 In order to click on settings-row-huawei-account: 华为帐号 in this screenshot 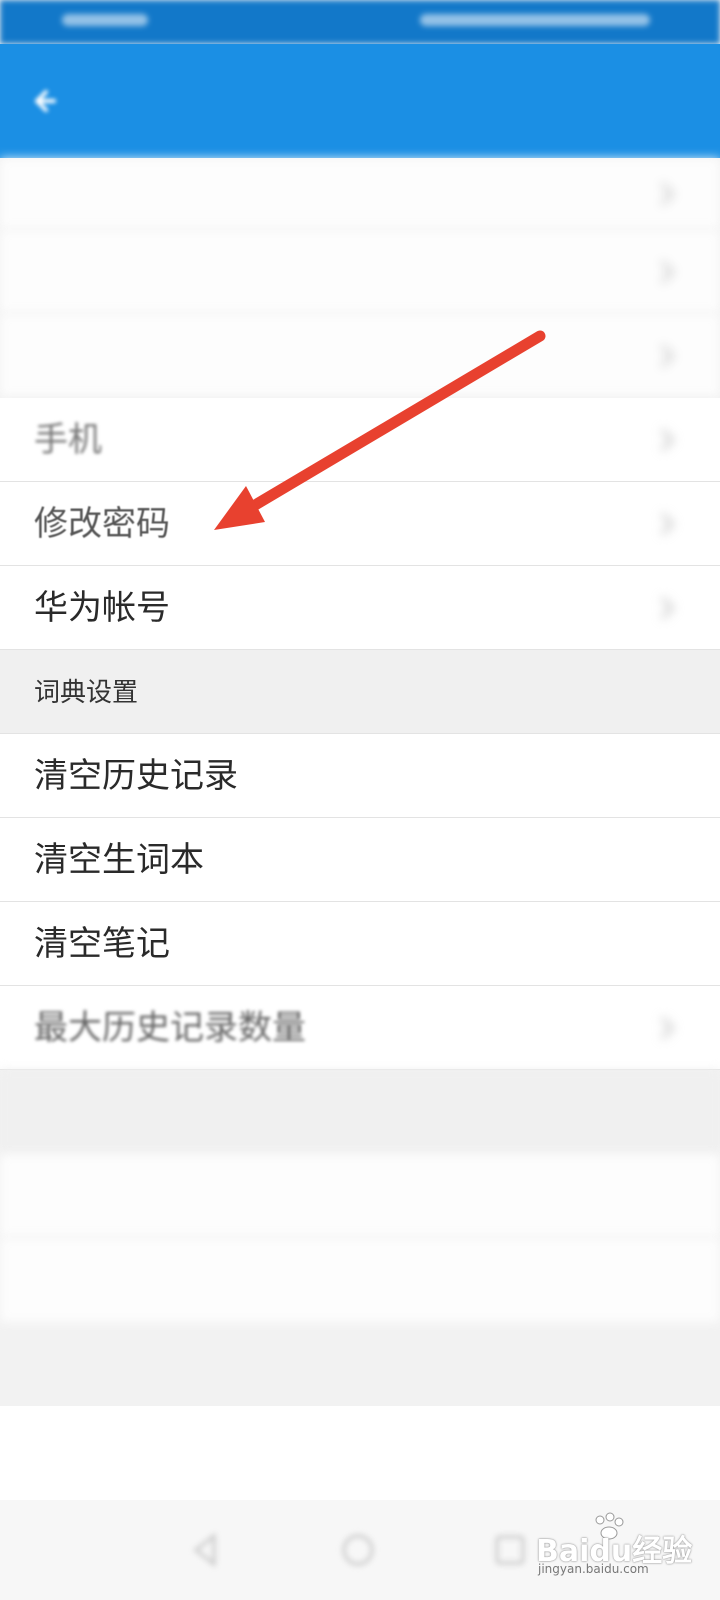, I will do `click(360, 608)`.